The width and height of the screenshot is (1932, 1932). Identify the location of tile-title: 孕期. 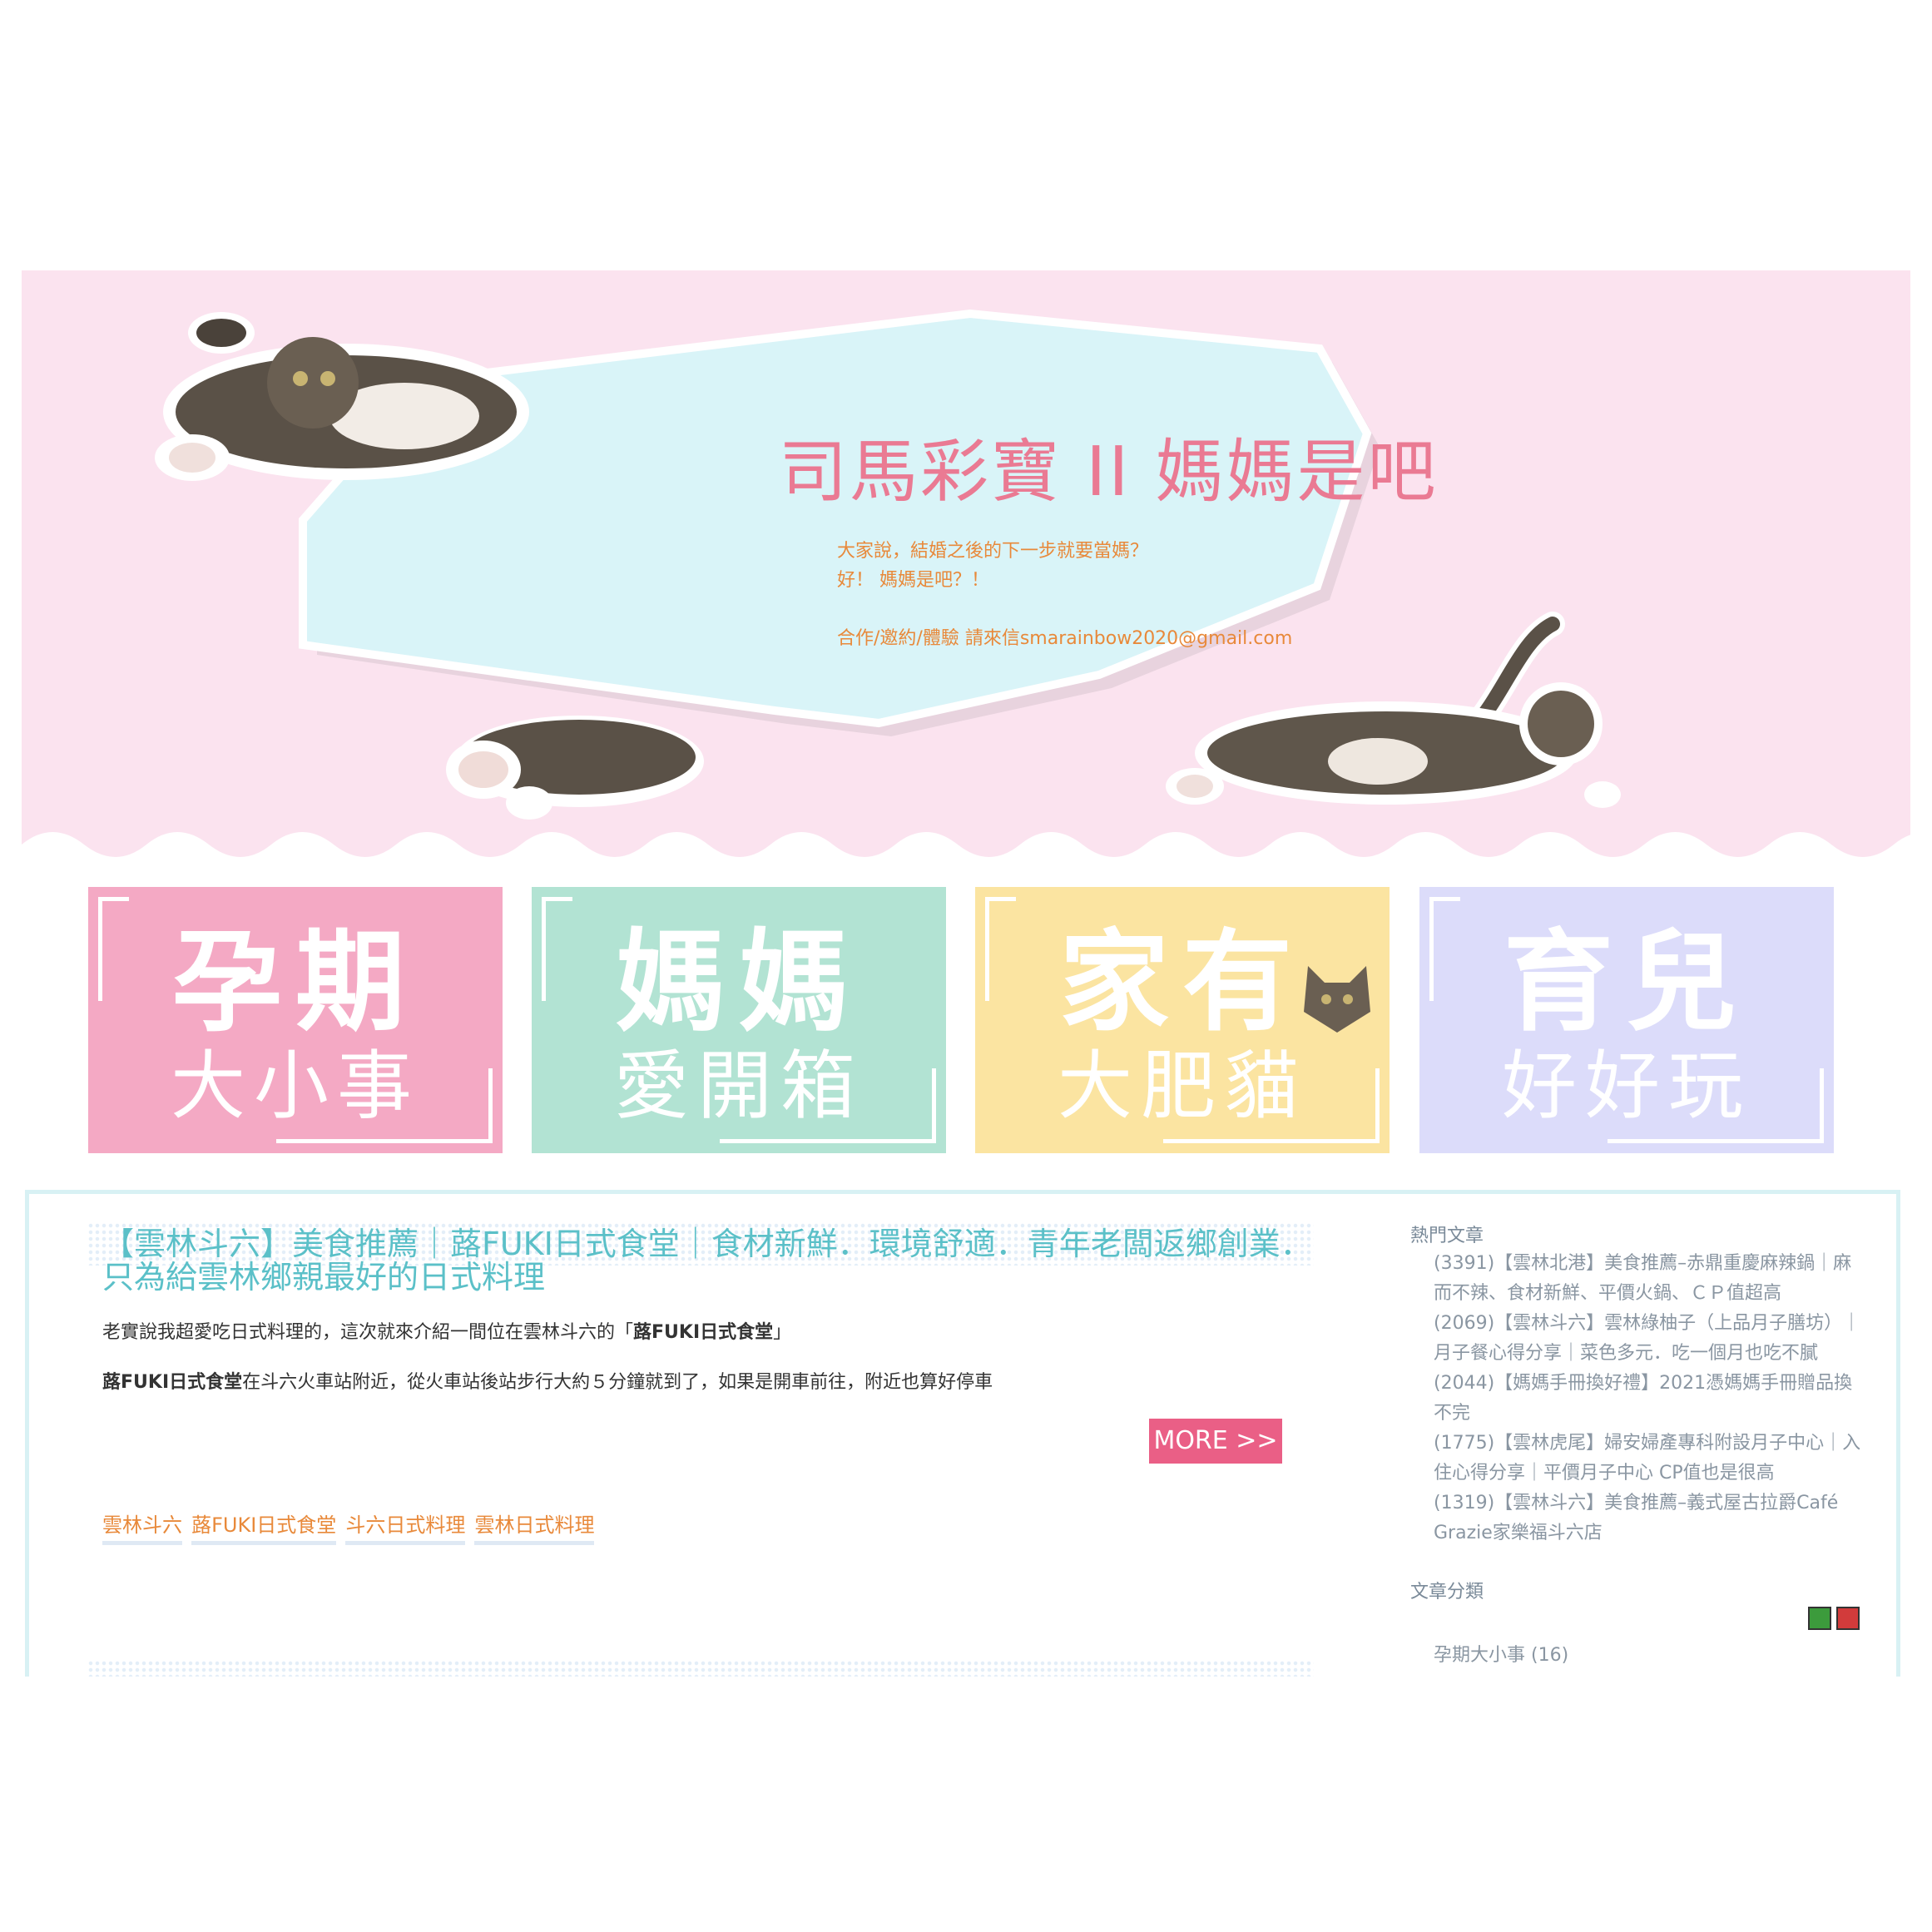
(295, 983).